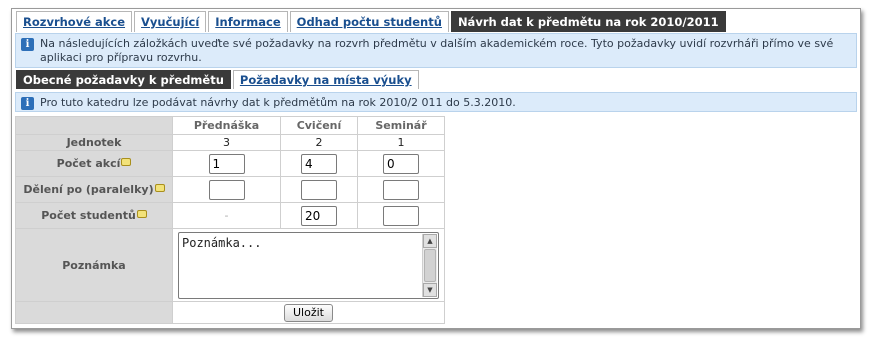 Image resolution: width=873 pixels, height=343 pixels. I want to click on jednotek-cviceni: 2, so click(319, 142).